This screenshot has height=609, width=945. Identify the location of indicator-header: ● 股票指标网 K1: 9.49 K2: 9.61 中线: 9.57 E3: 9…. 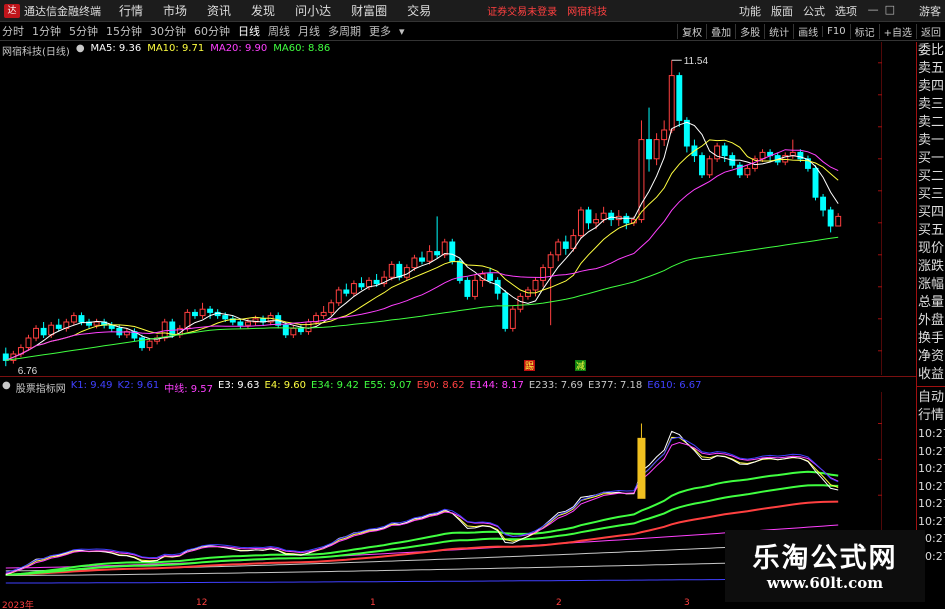
(351, 387).